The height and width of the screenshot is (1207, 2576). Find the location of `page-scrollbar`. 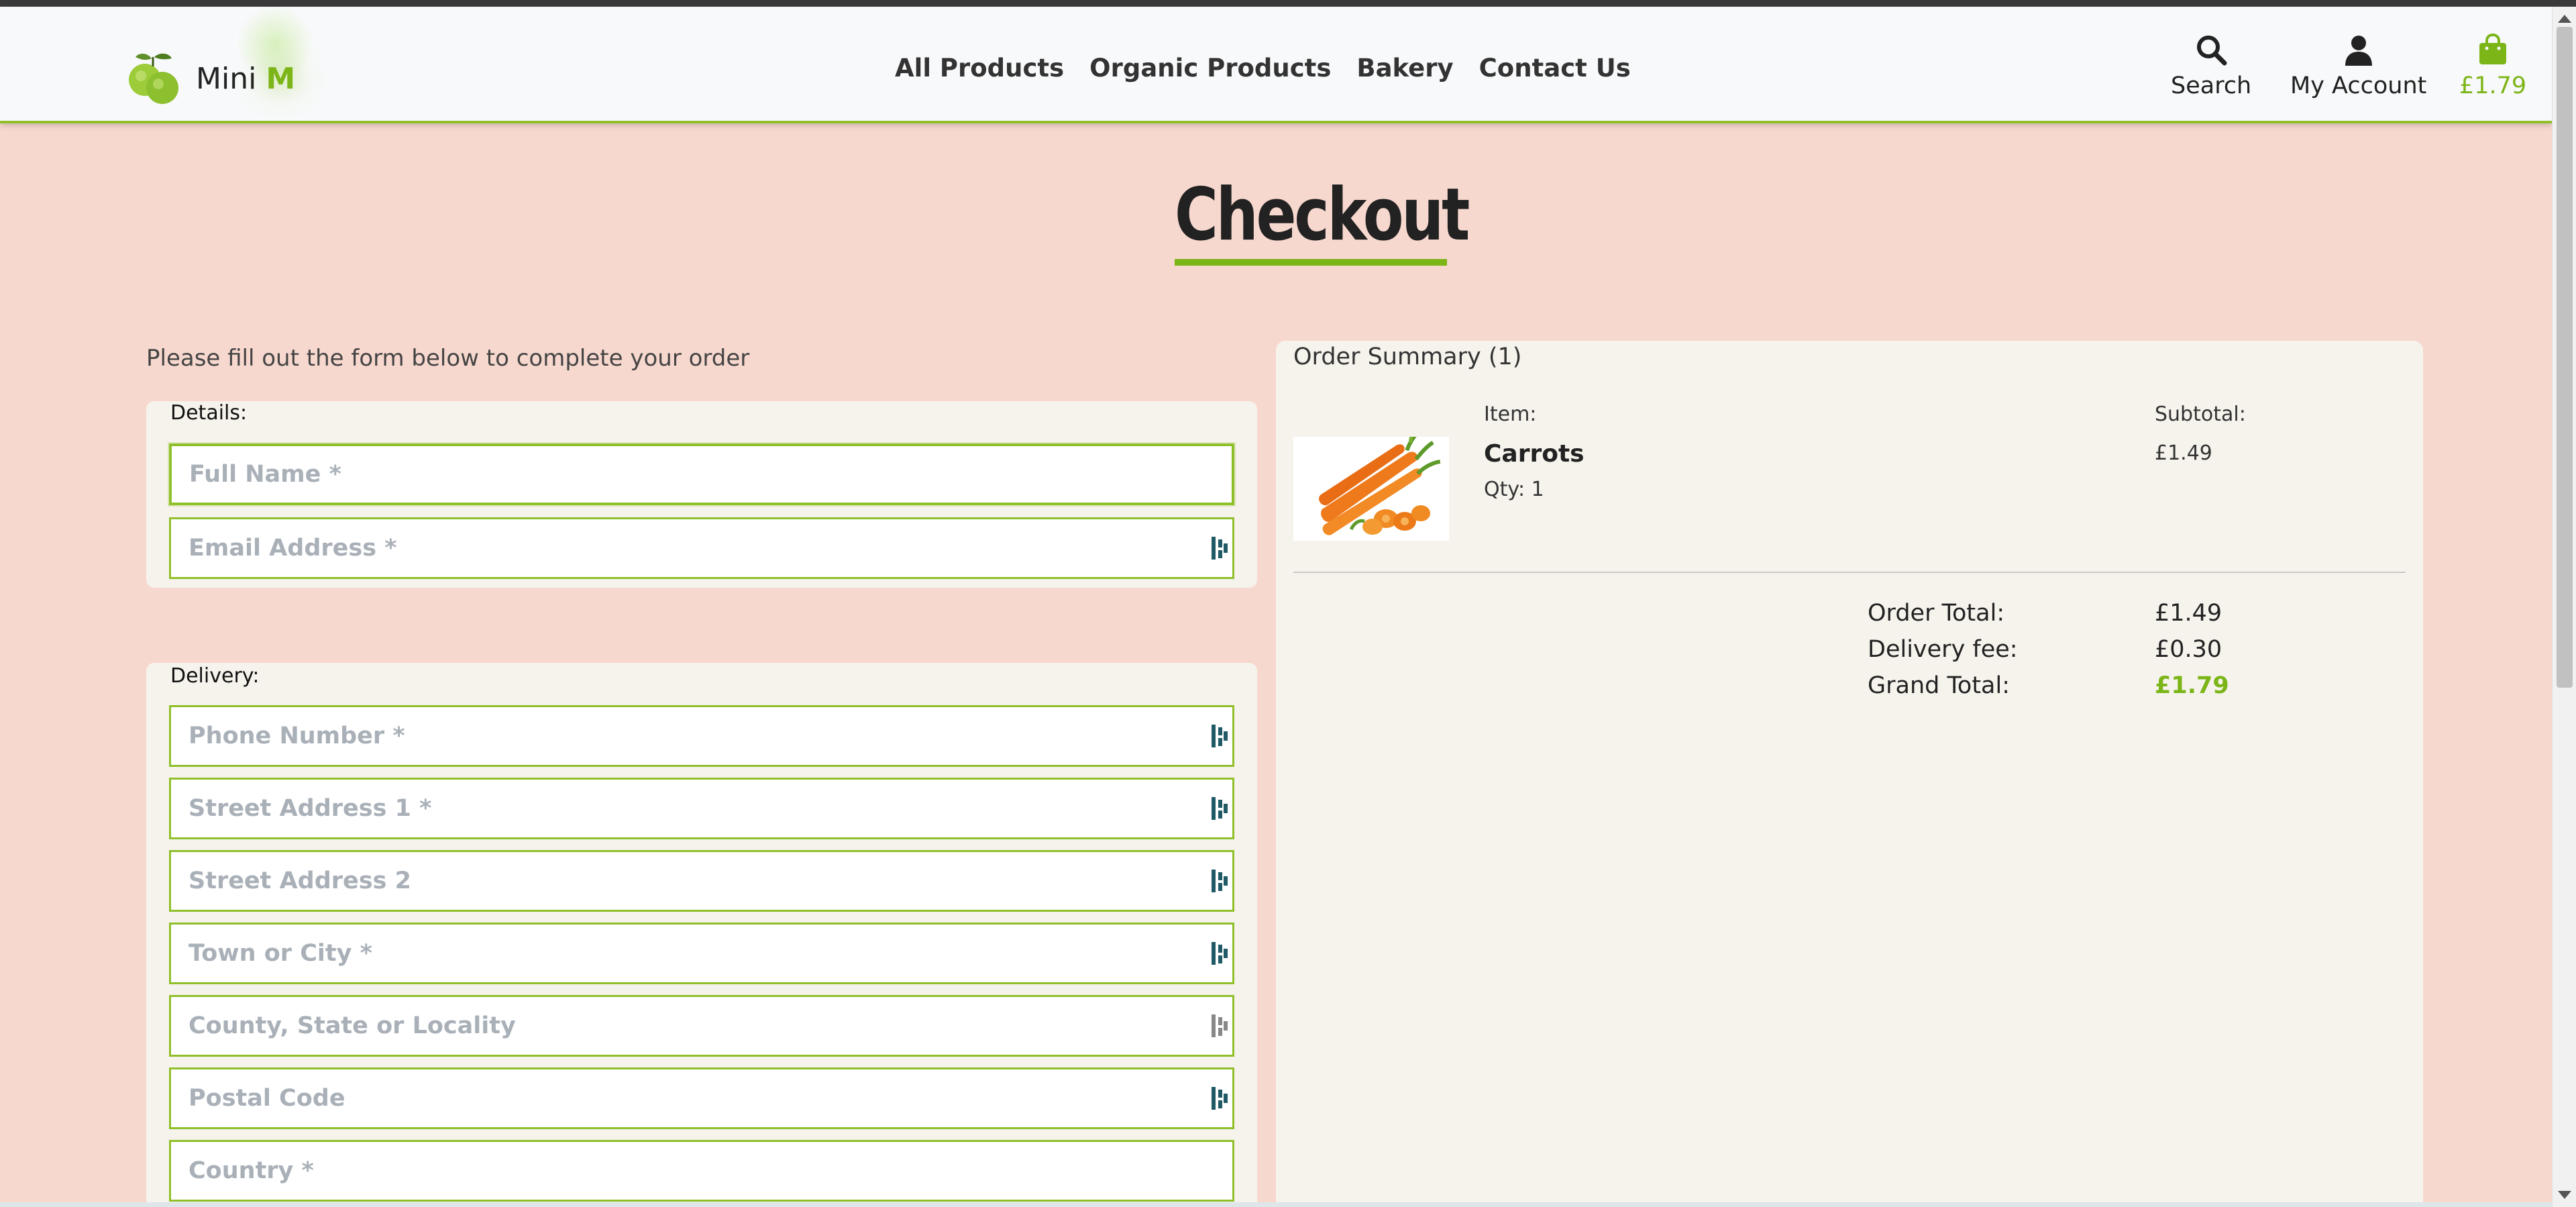

page-scrollbar is located at coordinates (2564, 607).